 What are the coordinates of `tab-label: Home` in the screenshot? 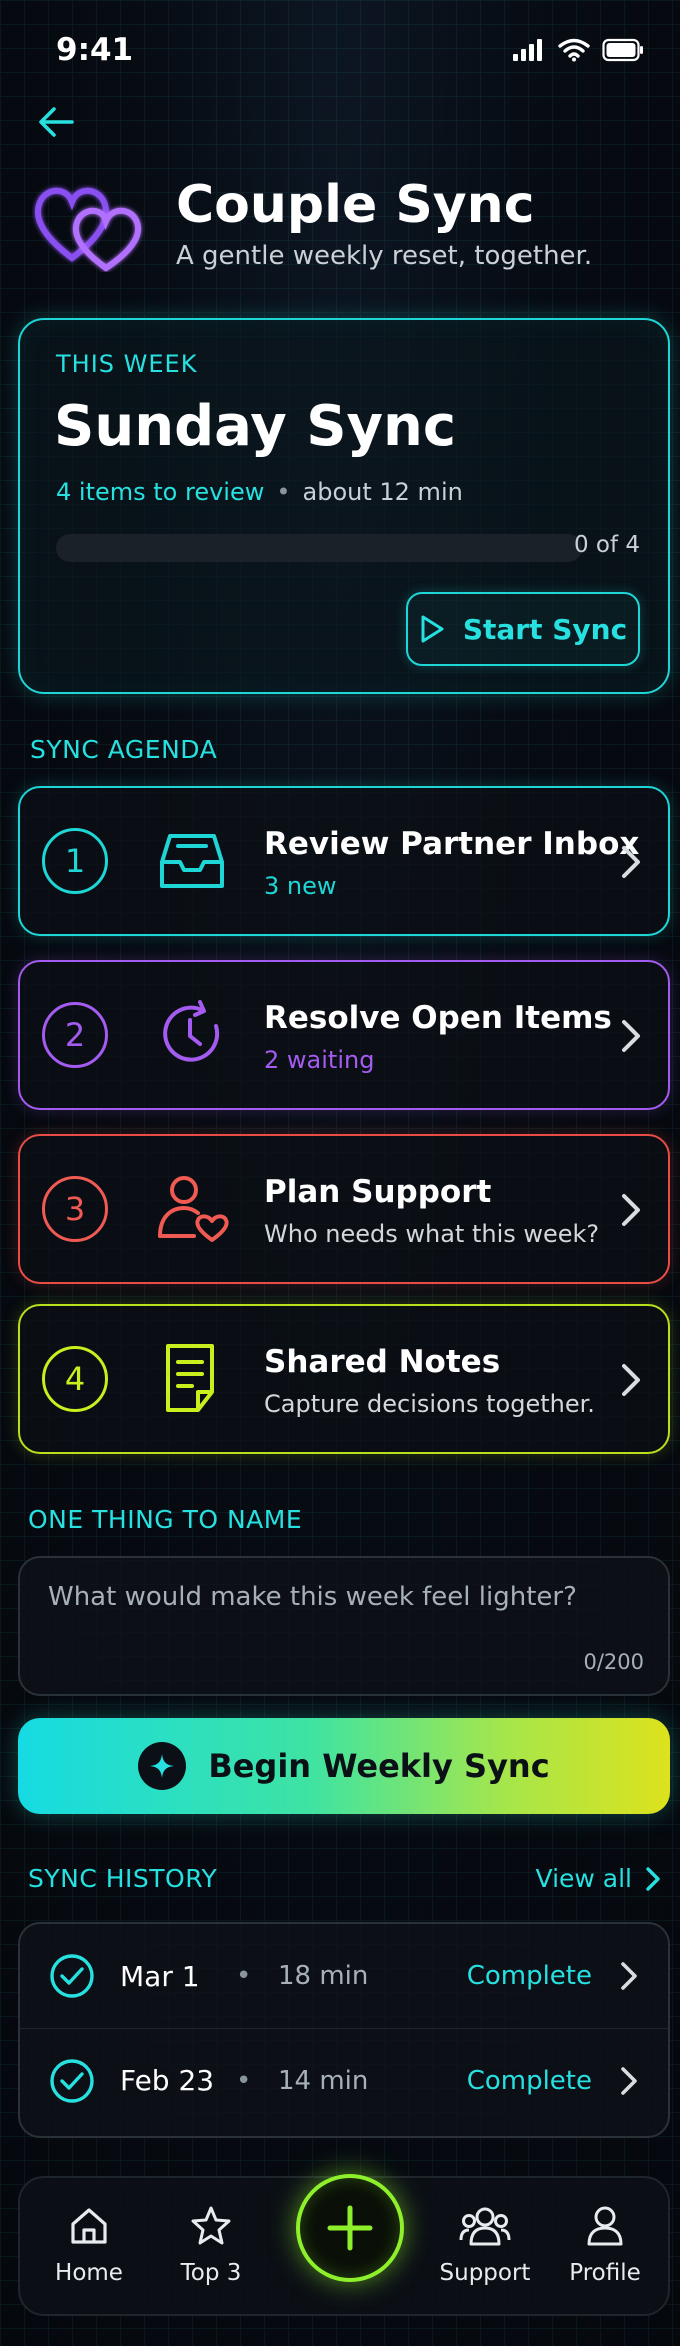 It's located at (89, 2273).